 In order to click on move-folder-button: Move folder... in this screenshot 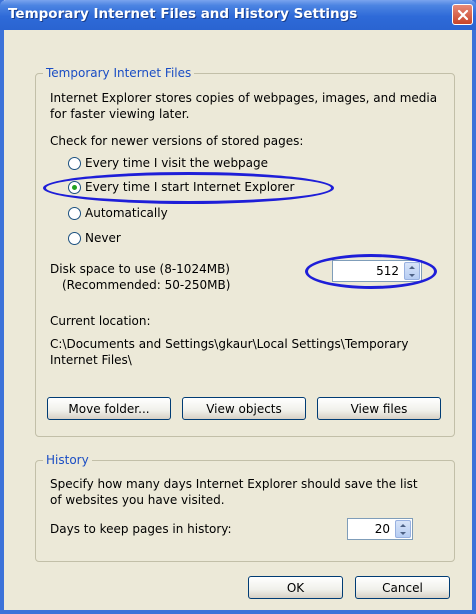, I will do `click(109, 408)`.